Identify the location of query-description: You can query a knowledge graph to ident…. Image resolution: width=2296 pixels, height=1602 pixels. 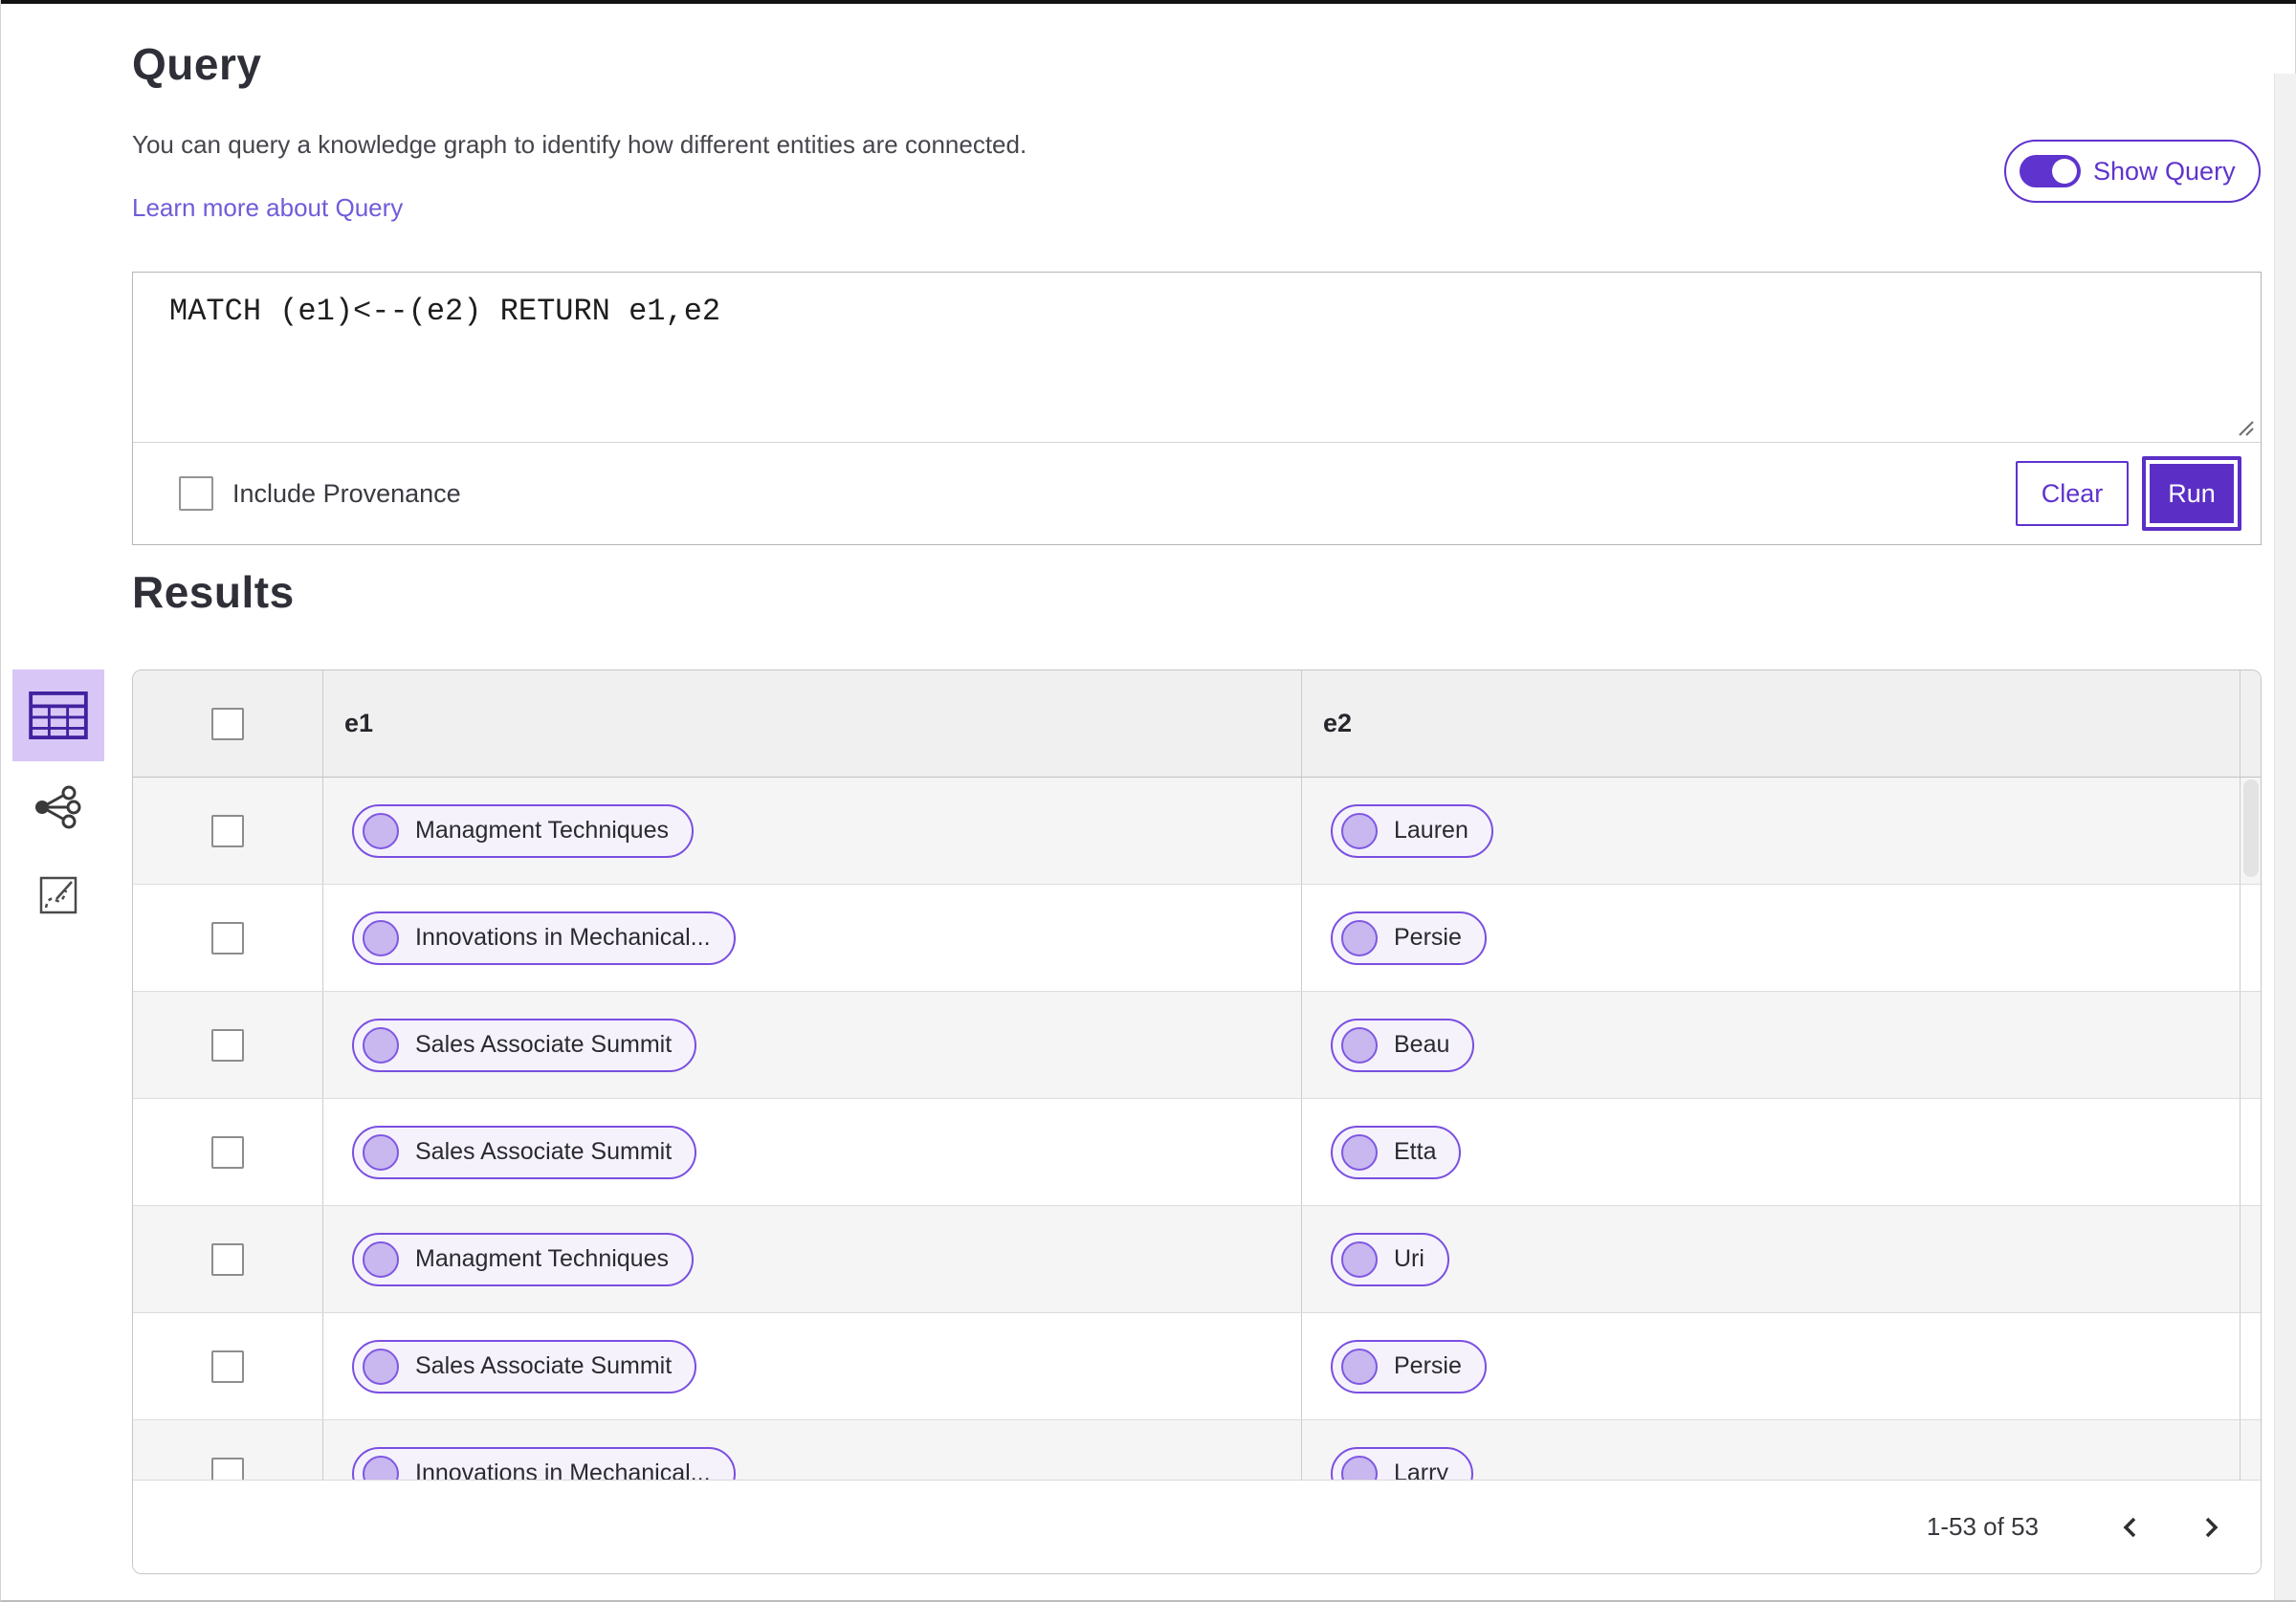
(580, 144).